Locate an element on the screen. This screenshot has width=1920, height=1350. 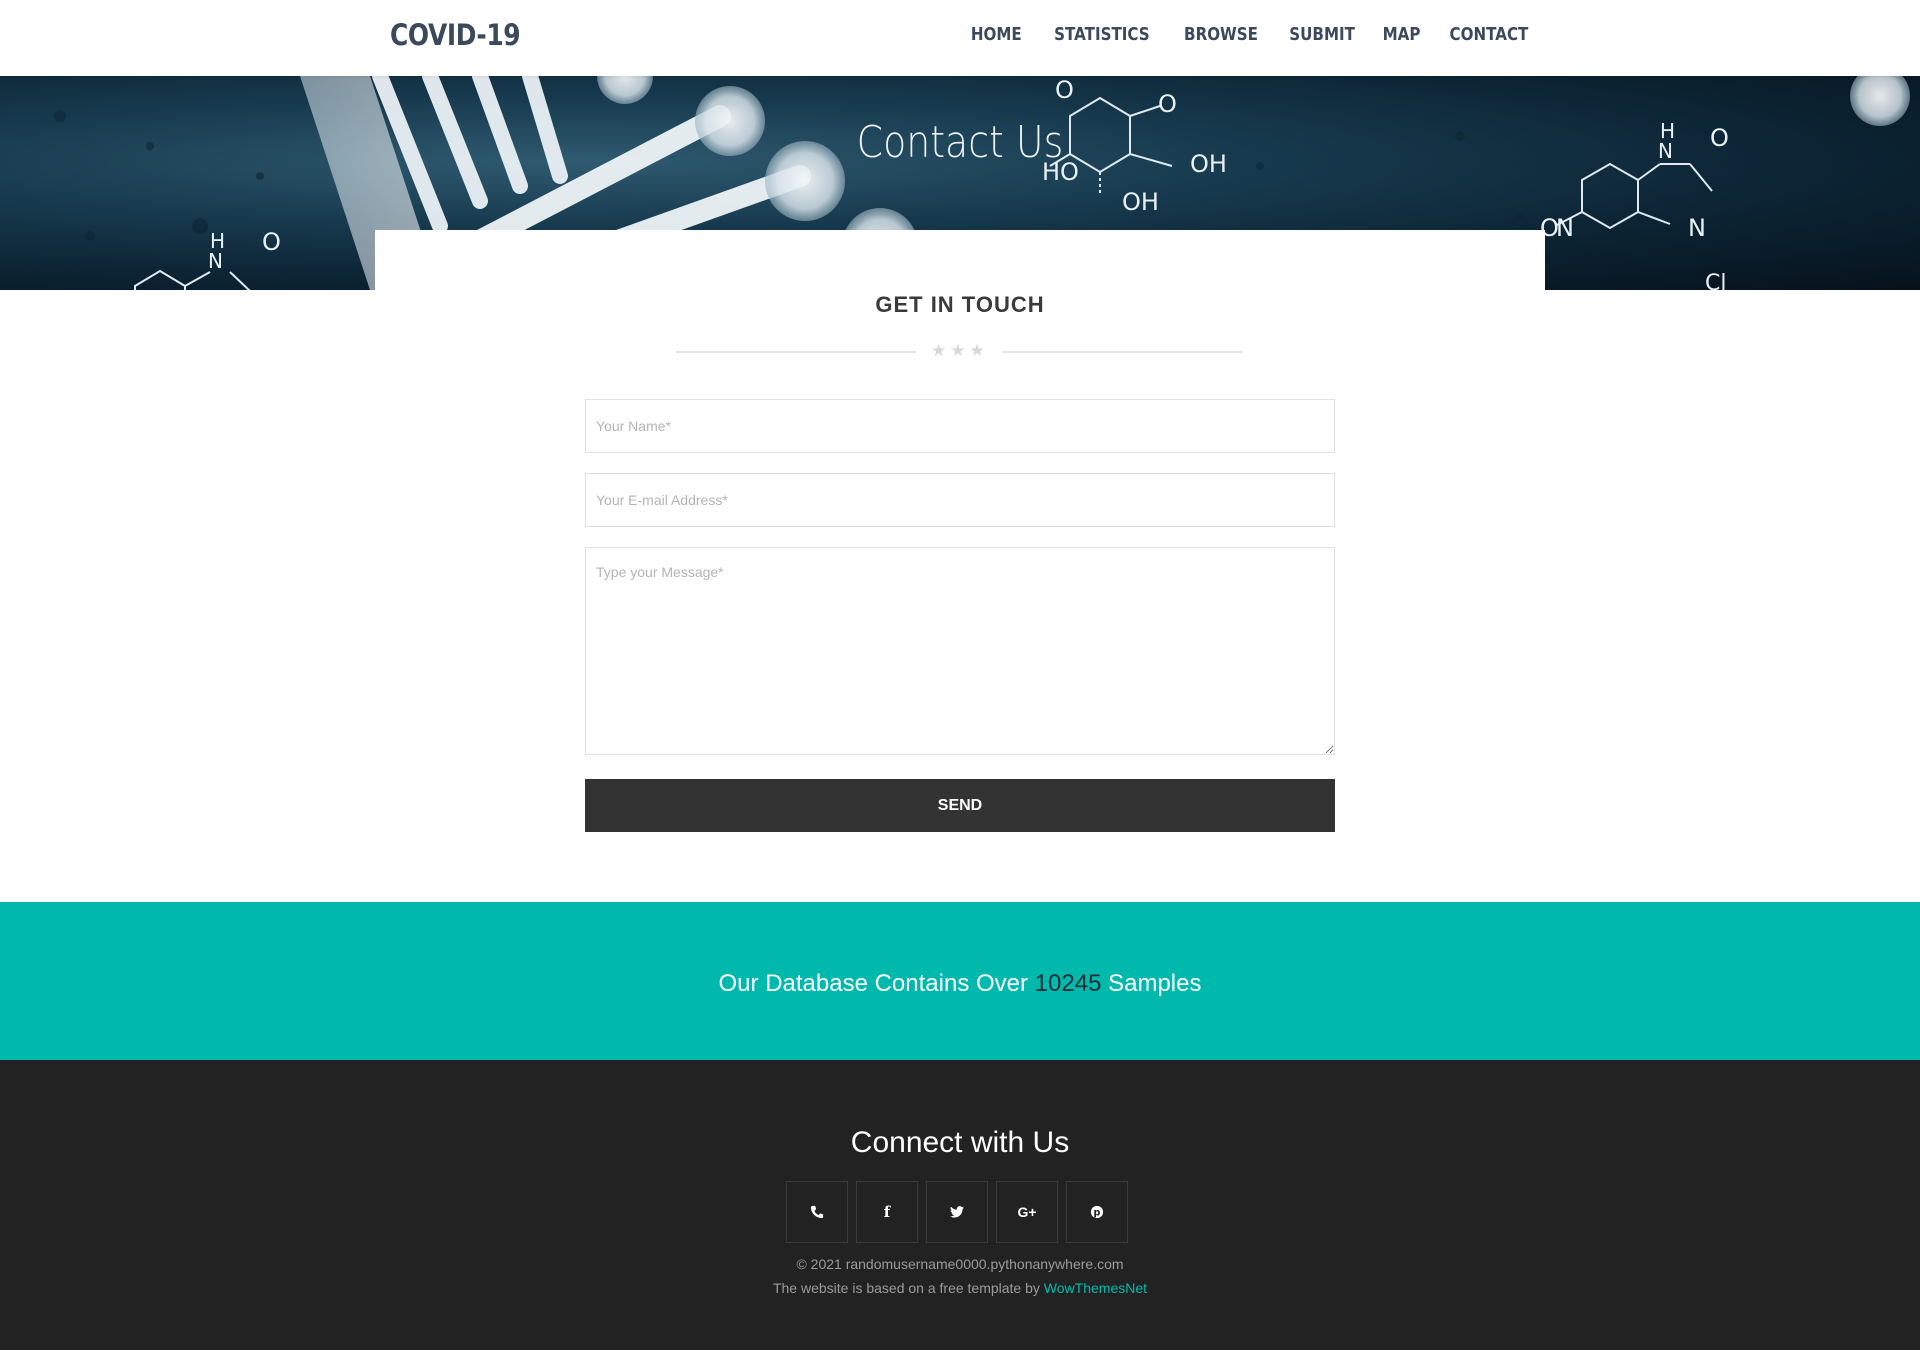
samples-prefix: Our Database Contains Over is located at coordinates (873, 983).